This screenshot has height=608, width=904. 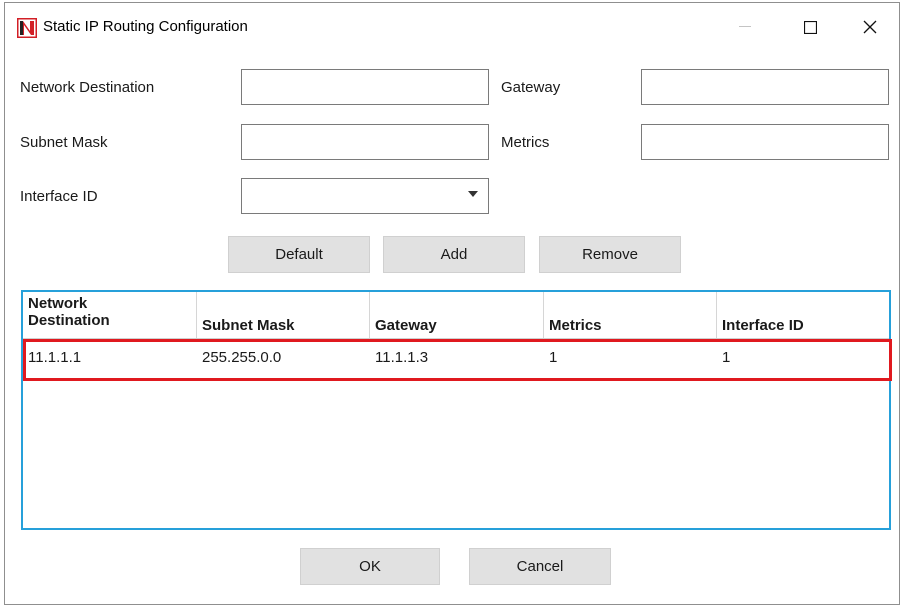 What do you see at coordinates (365, 87) in the screenshot?
I see `network-destination-input` at bounding box center [365, 87].